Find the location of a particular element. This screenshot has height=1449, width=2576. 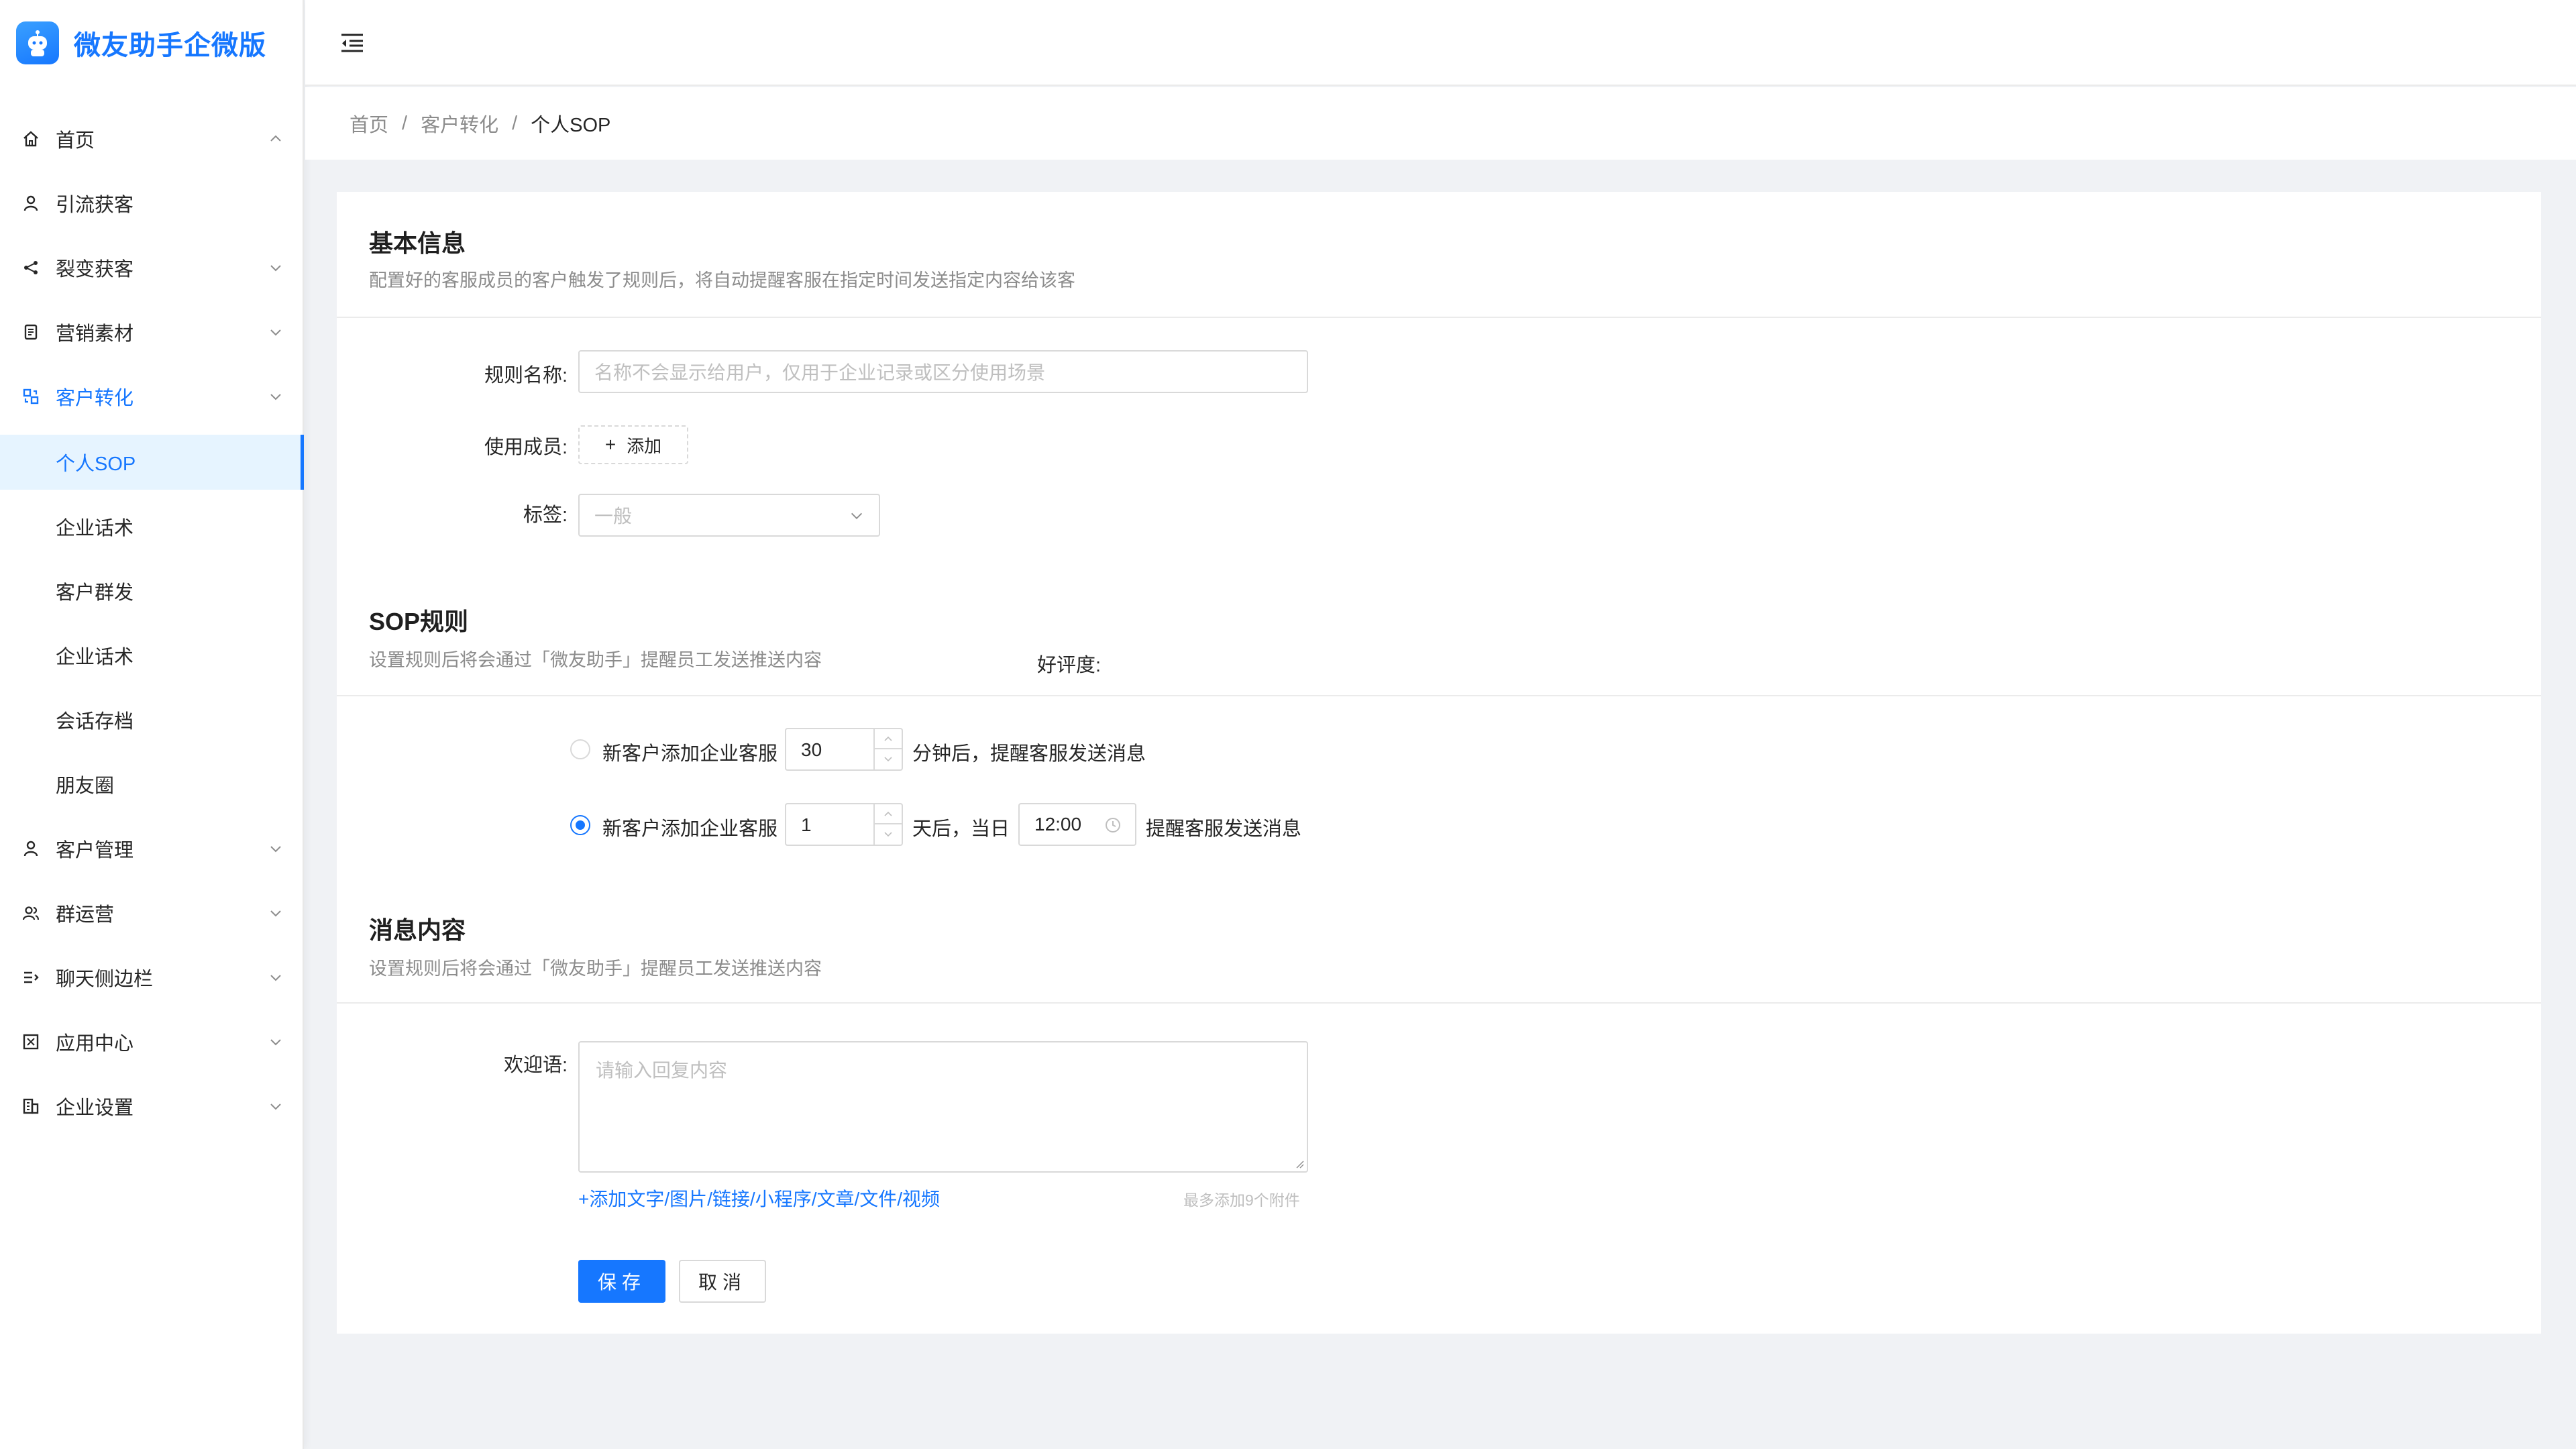

rule2-suffix: 提醒客服发送消息 is located at coordinates (1224, 829).